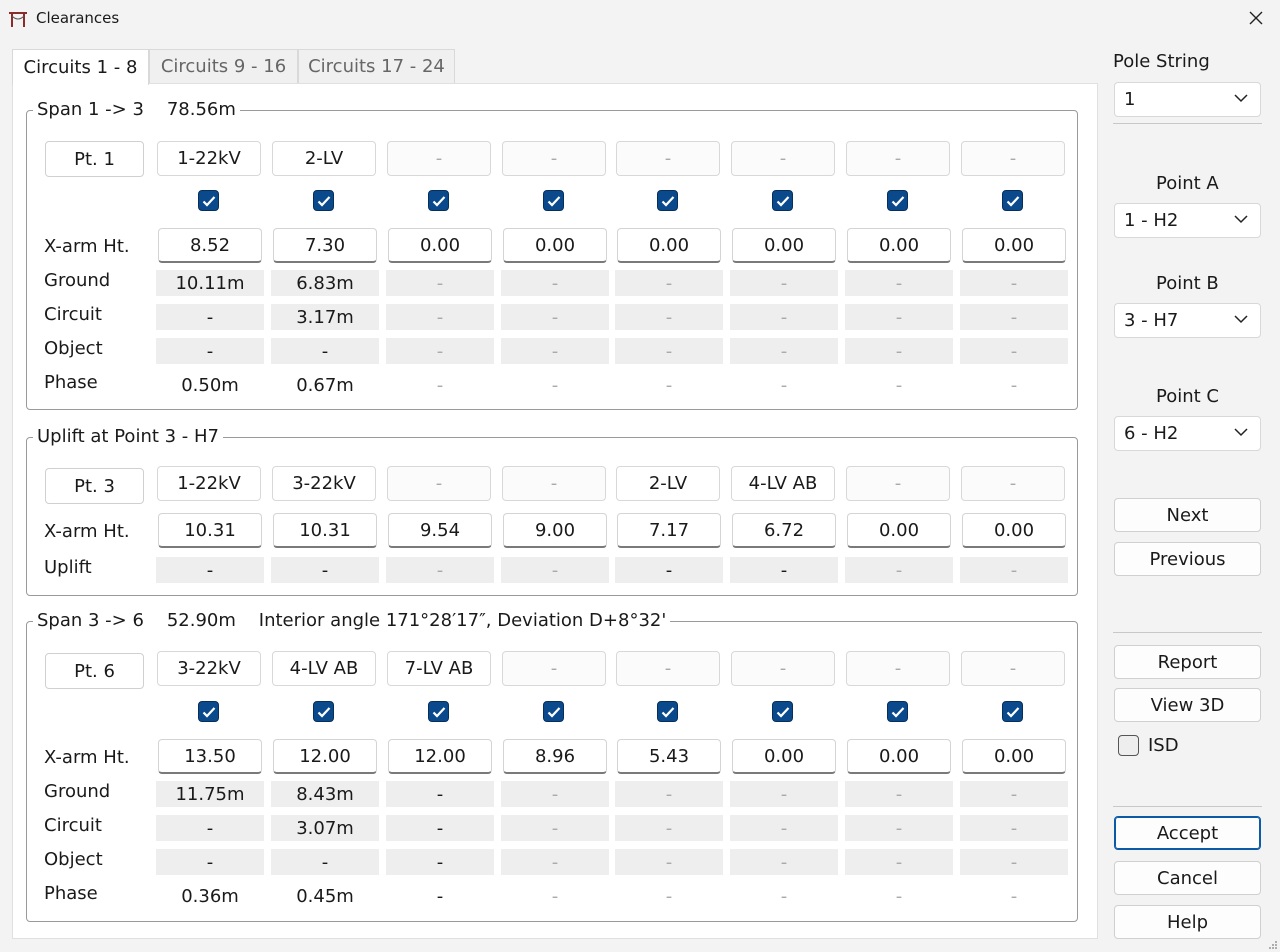  Describe the element at coordinates (440, 530) in the screenshot. I see `x-arm-height-input: 9.54` at that location.